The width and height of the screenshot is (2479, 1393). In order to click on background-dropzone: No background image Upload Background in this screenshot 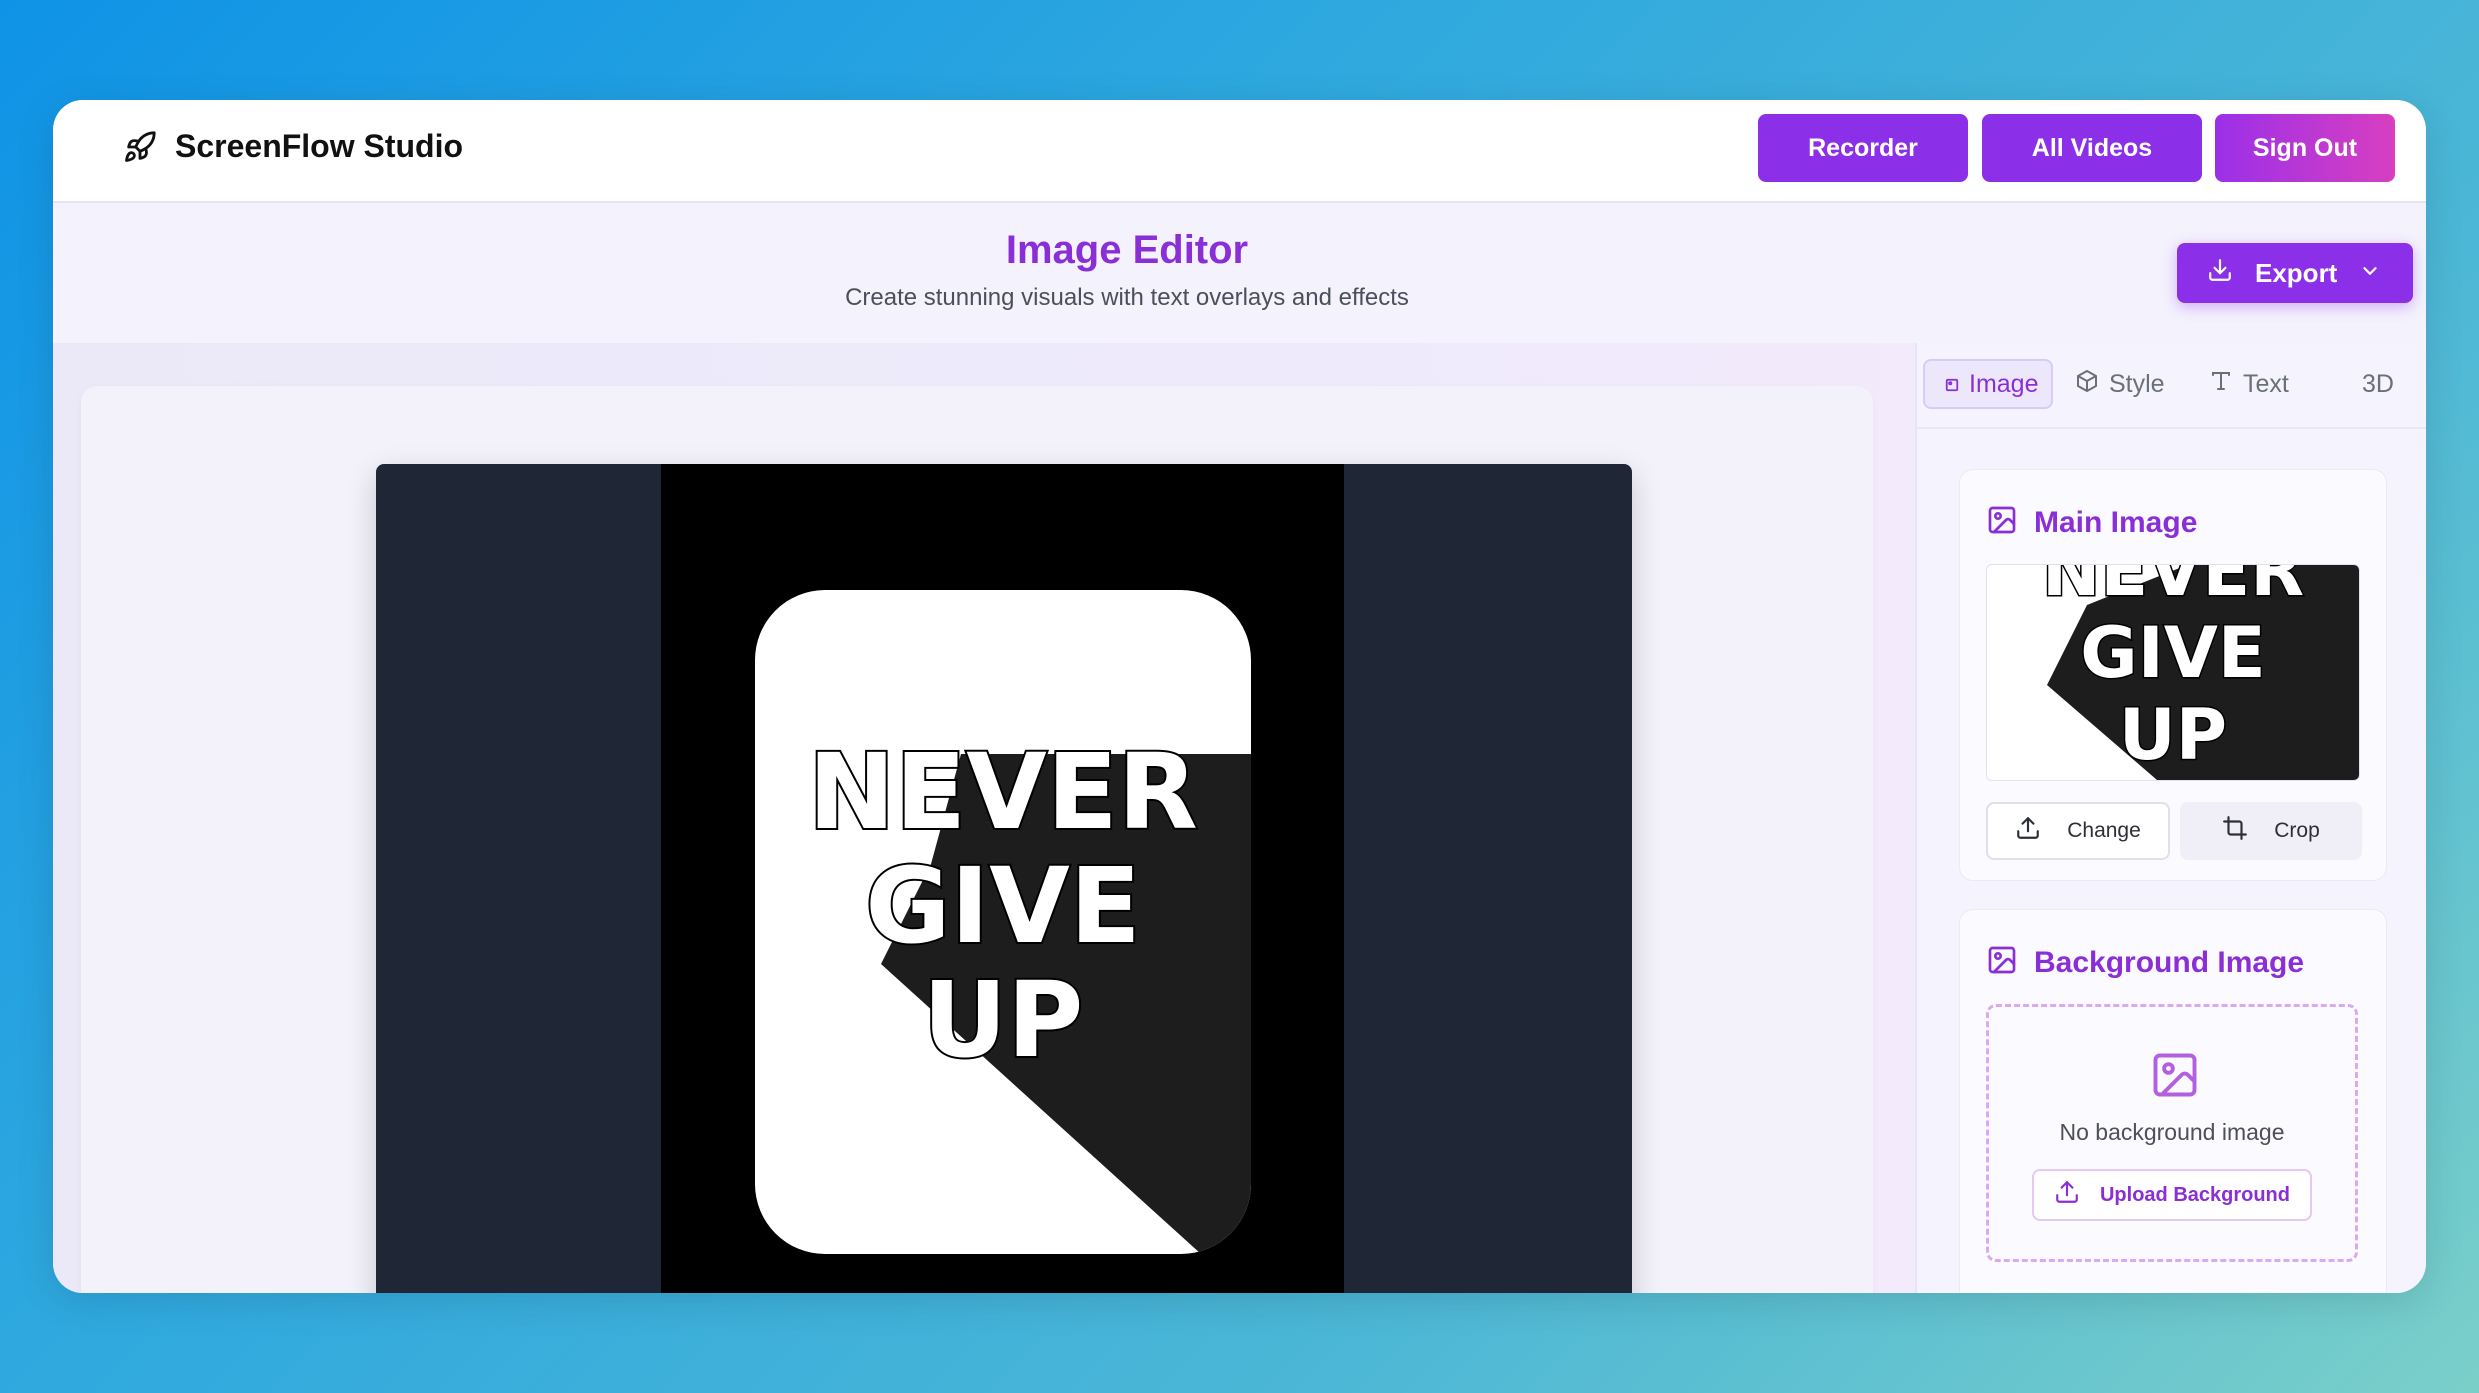, I will do `click(2172, 1133)`.